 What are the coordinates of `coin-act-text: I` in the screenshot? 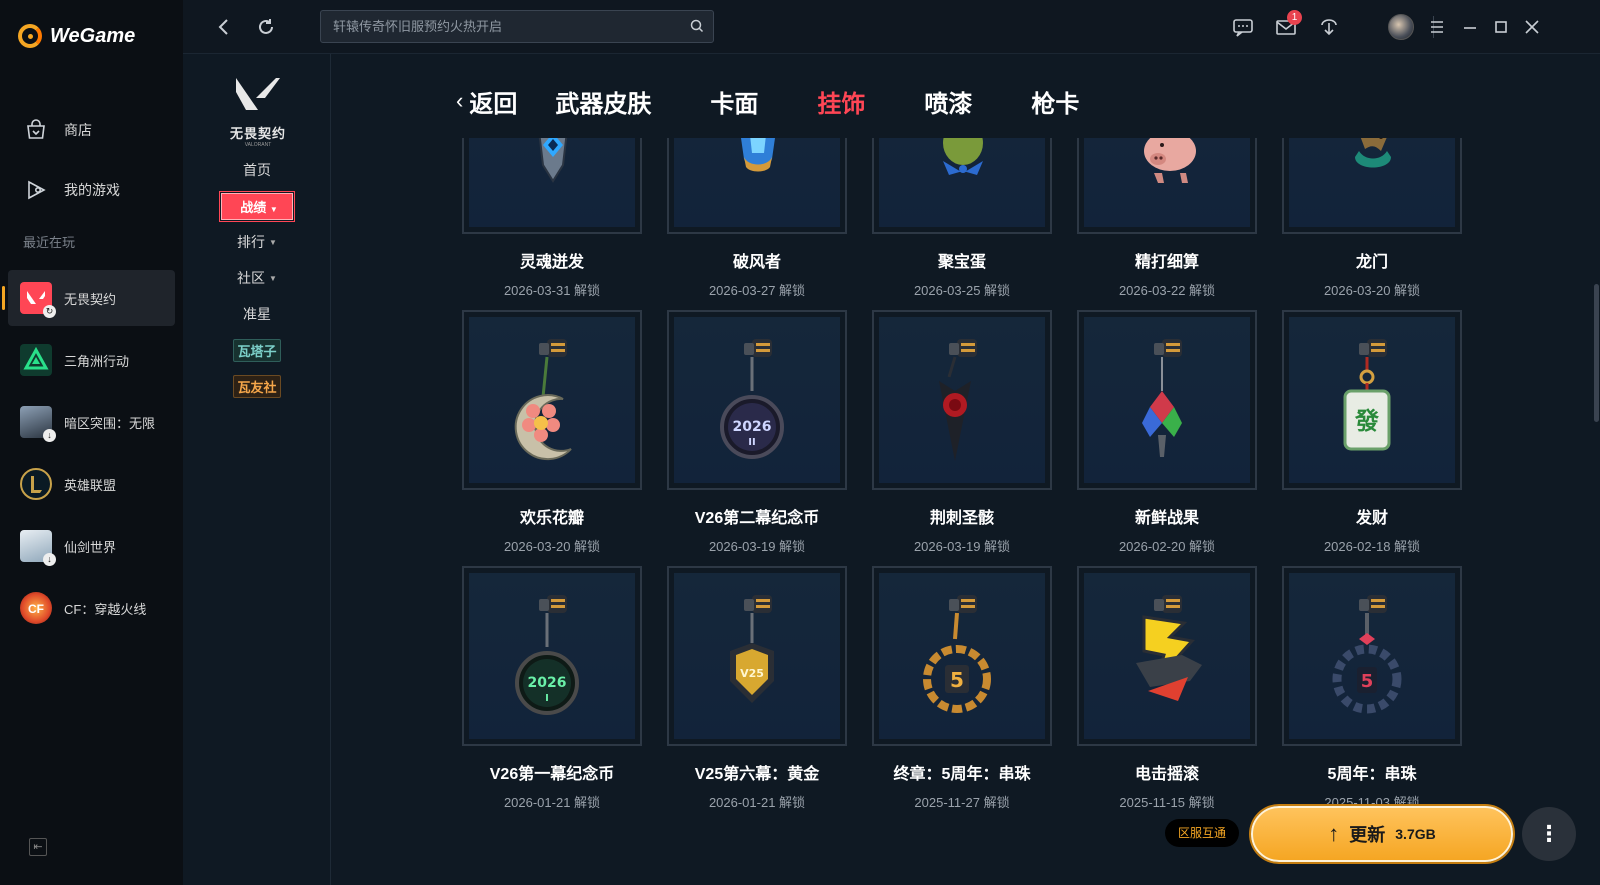 It's located at (547, 698).